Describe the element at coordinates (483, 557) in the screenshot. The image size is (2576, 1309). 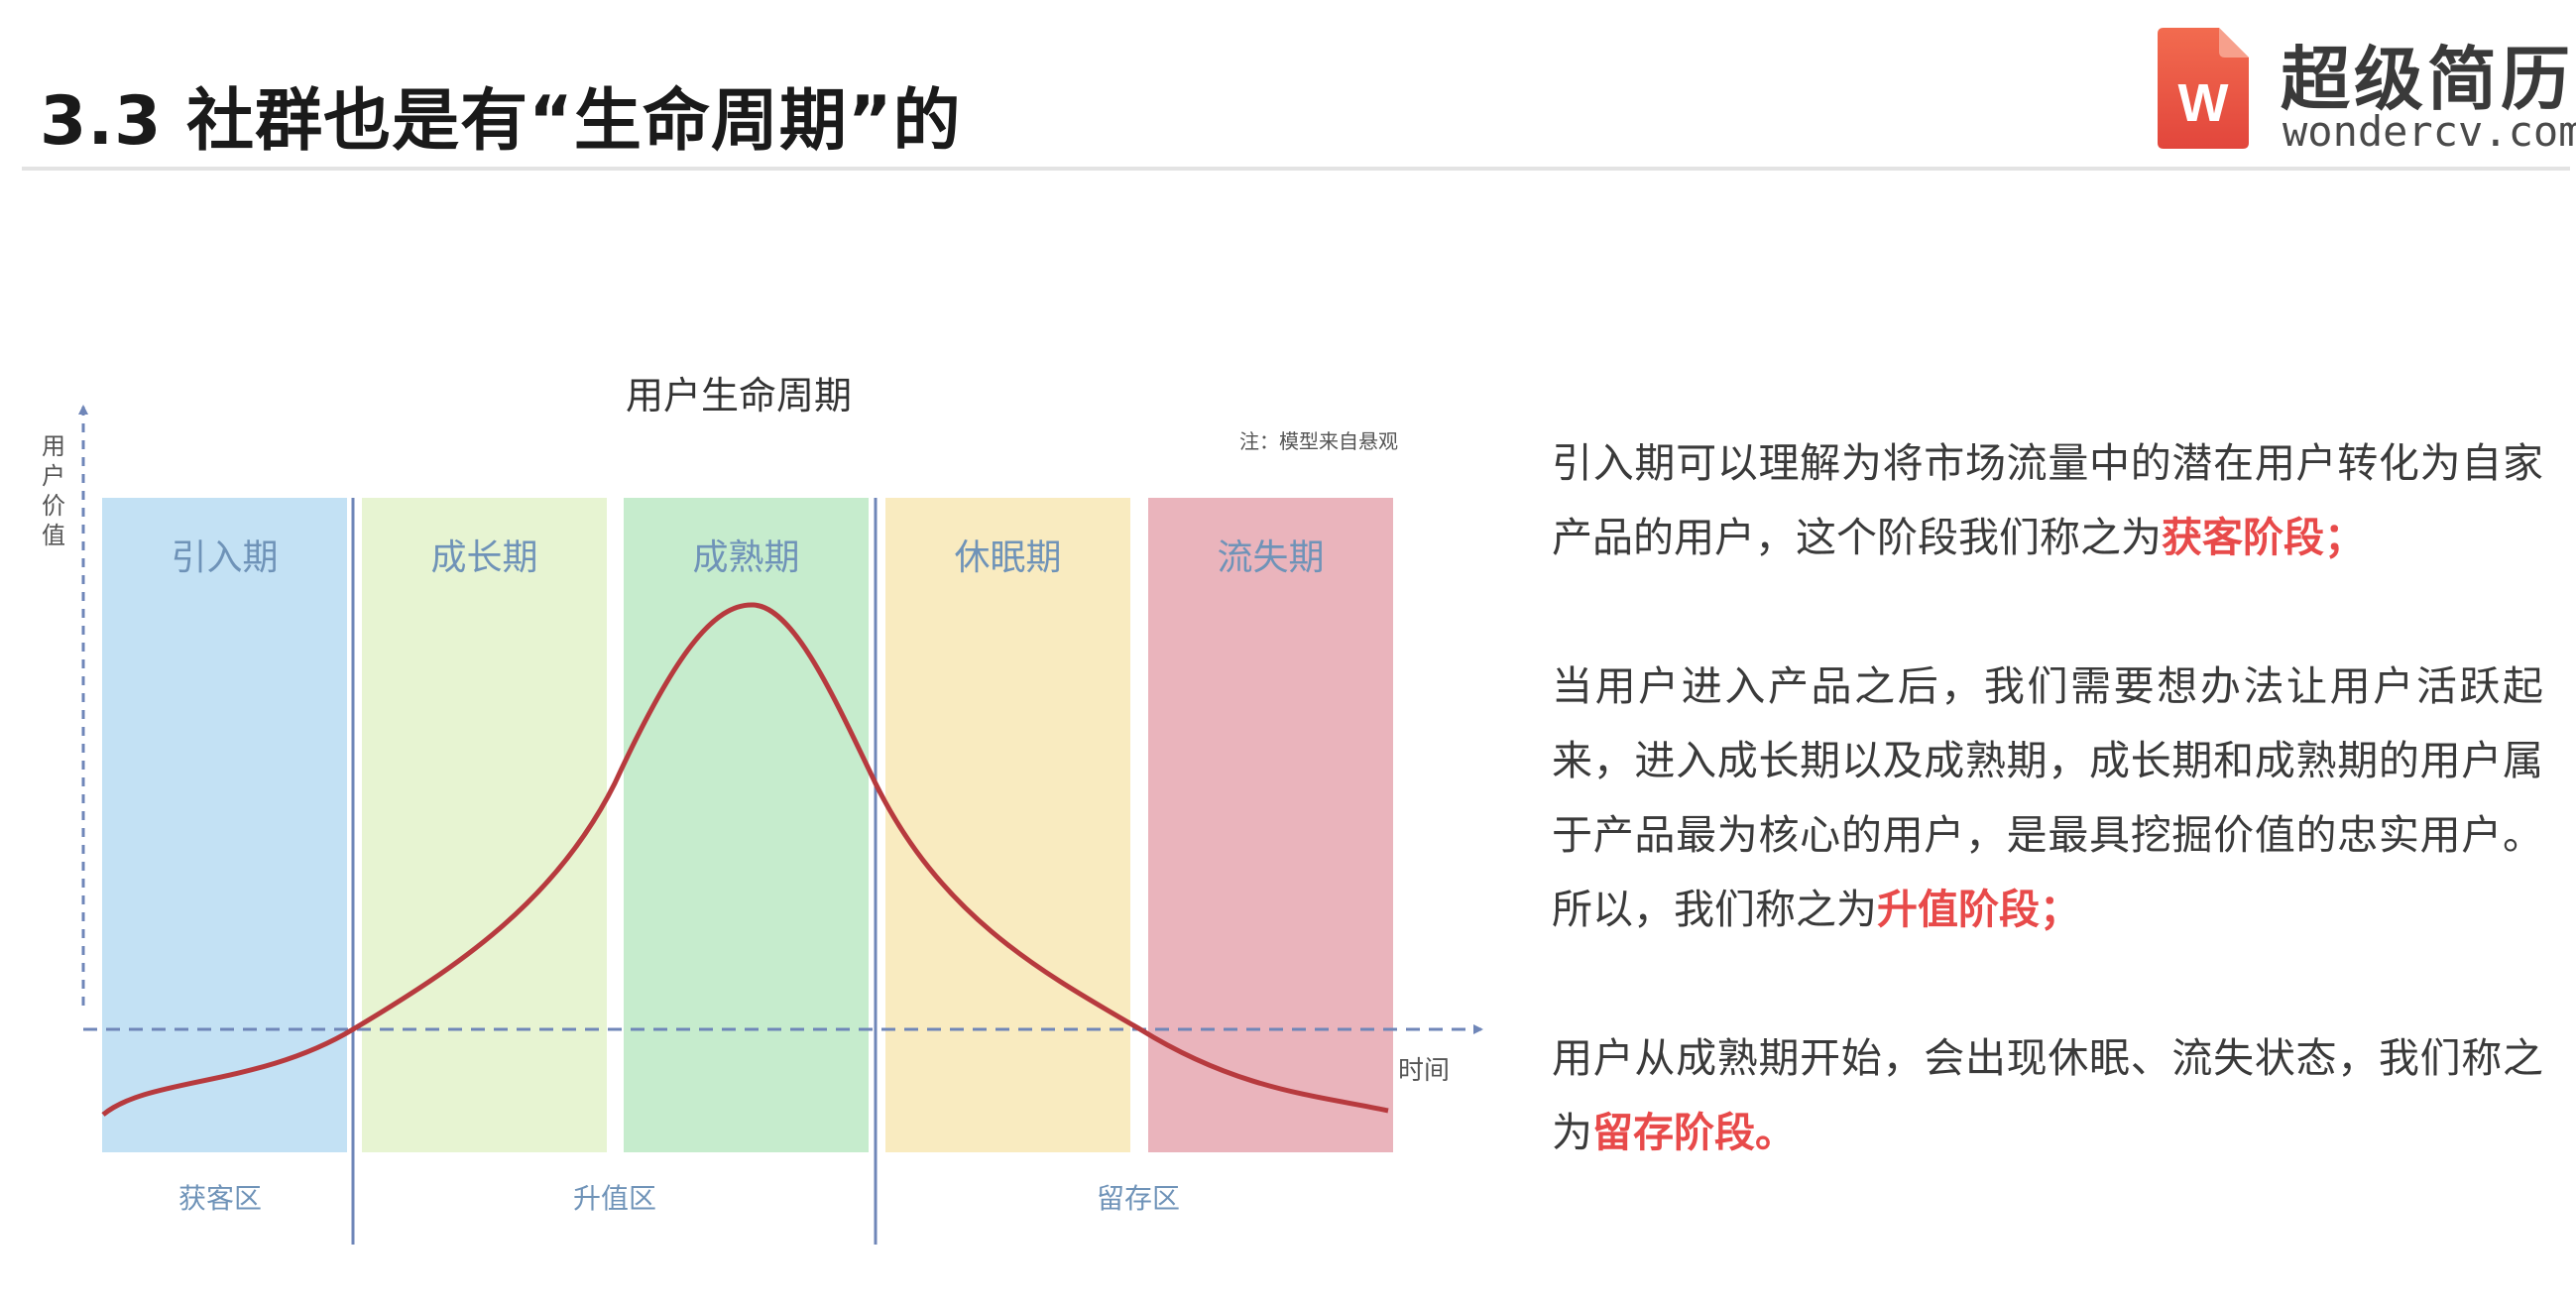
I see `stage-label-2: 成长期` at that location.